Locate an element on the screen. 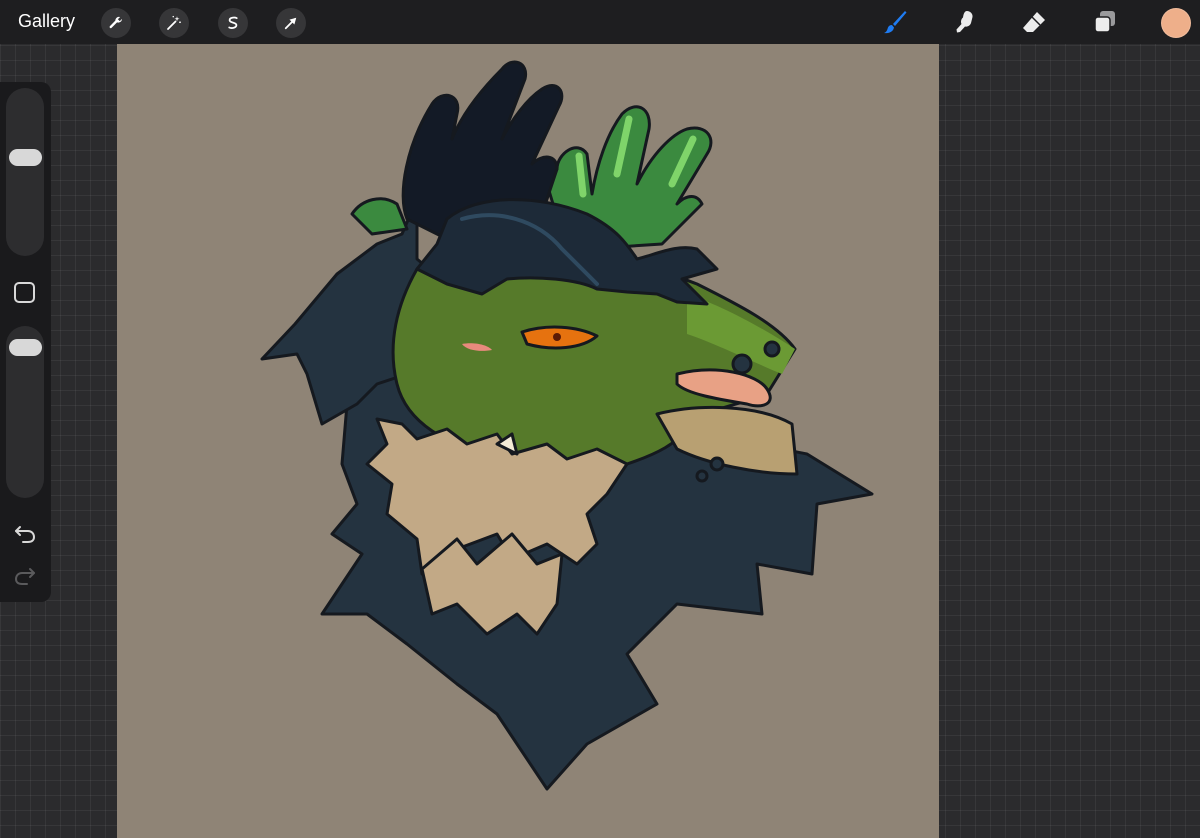 Image resolution: width=1200 pixels, height=838 pixels. eraser-tool is located at coordinates (1034, 22).